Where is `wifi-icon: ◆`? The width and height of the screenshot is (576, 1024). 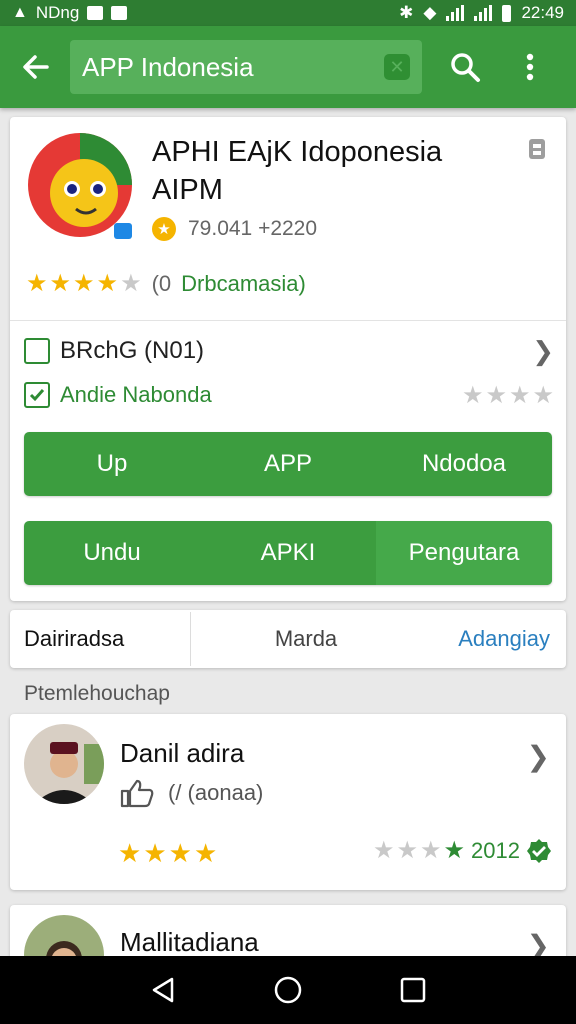
wifi-icon: ◆ is located at coordinates (430, 12).